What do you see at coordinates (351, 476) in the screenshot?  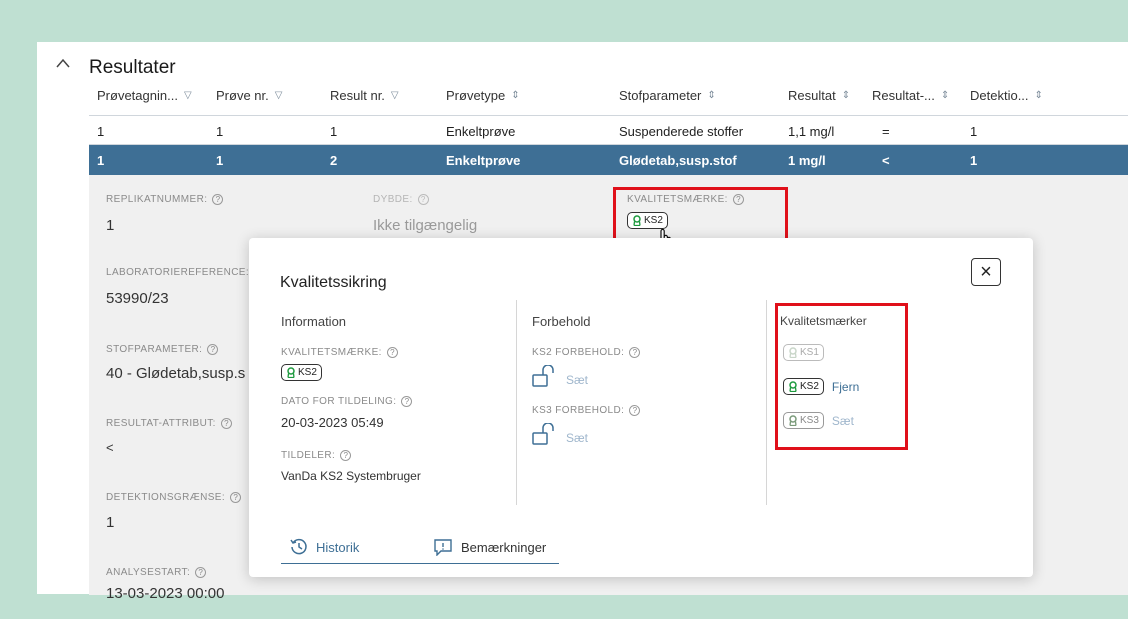 I see `tildeler-value: VanDa KS2 Systembruger` at bounding box center [351, 476].